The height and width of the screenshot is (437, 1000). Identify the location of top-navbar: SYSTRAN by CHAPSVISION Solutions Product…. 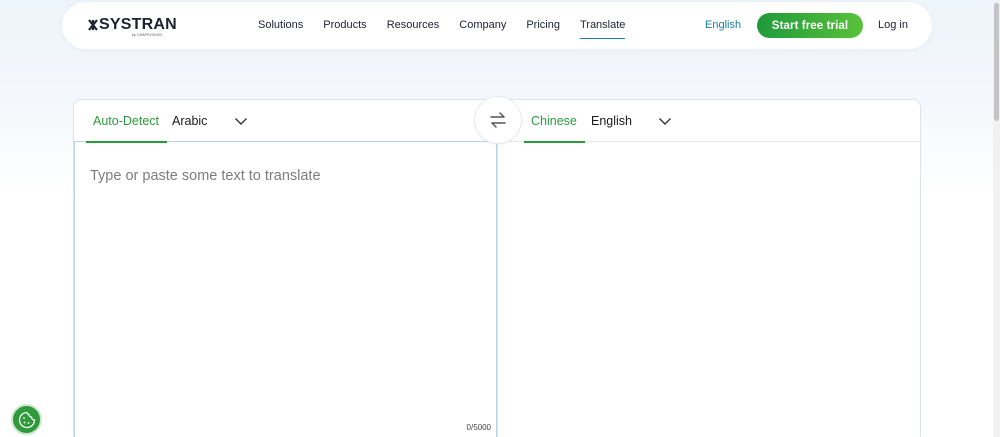
(497, 25).